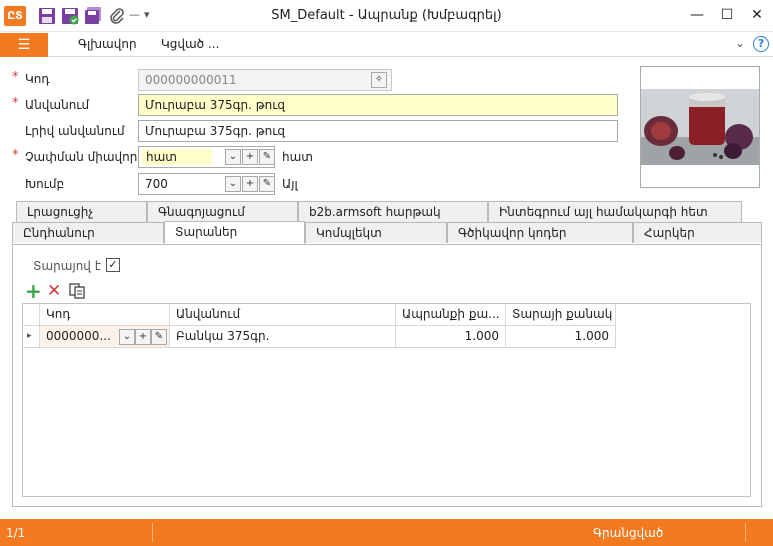 The height and width of the screenshot is (546, 773). I want to click on group-label: Խումբ, so click(45, 184).